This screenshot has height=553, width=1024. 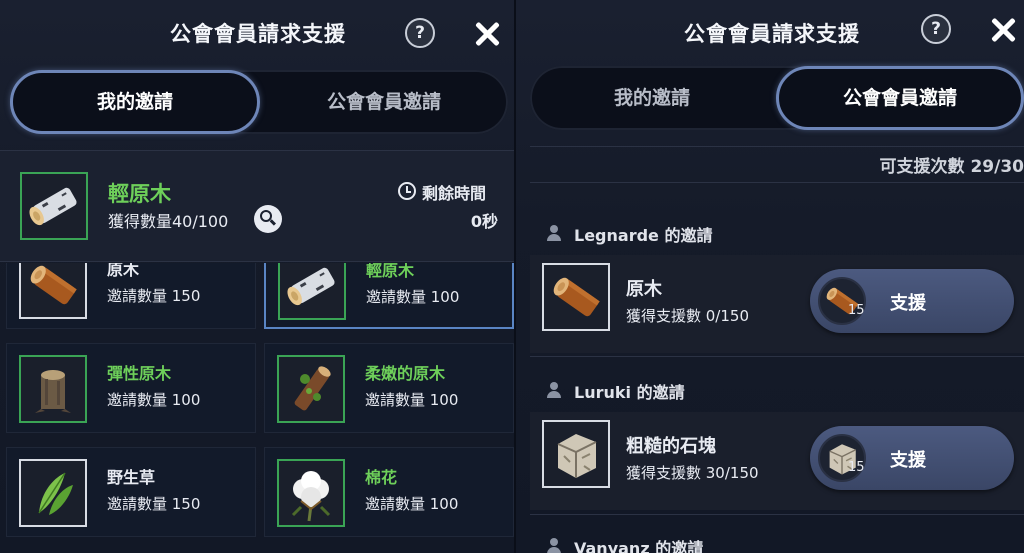 I want to click on list-item: 棉花 邀請數量 100, so click(x=389, y=492).